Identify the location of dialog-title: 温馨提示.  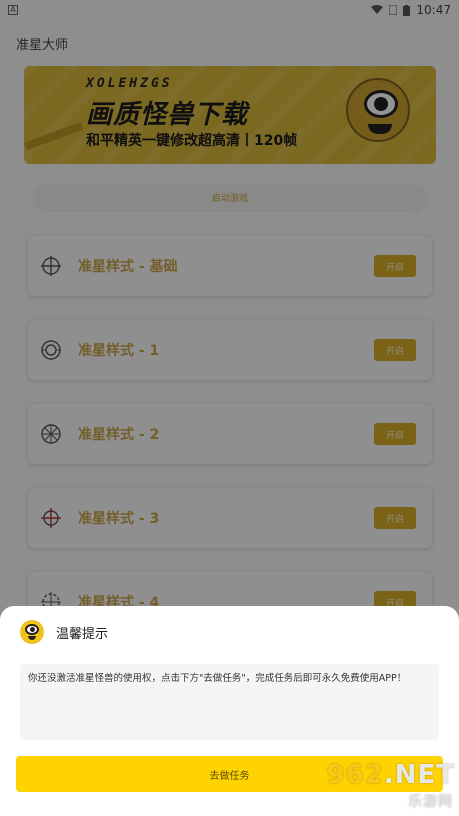
(82, 634).